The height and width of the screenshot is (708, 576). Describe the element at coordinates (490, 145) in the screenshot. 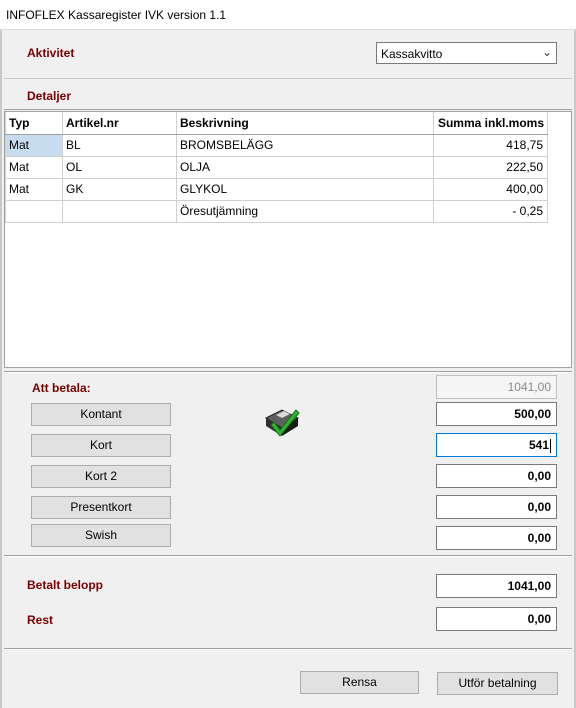

I see `cell-sum: 418,75` at that location.